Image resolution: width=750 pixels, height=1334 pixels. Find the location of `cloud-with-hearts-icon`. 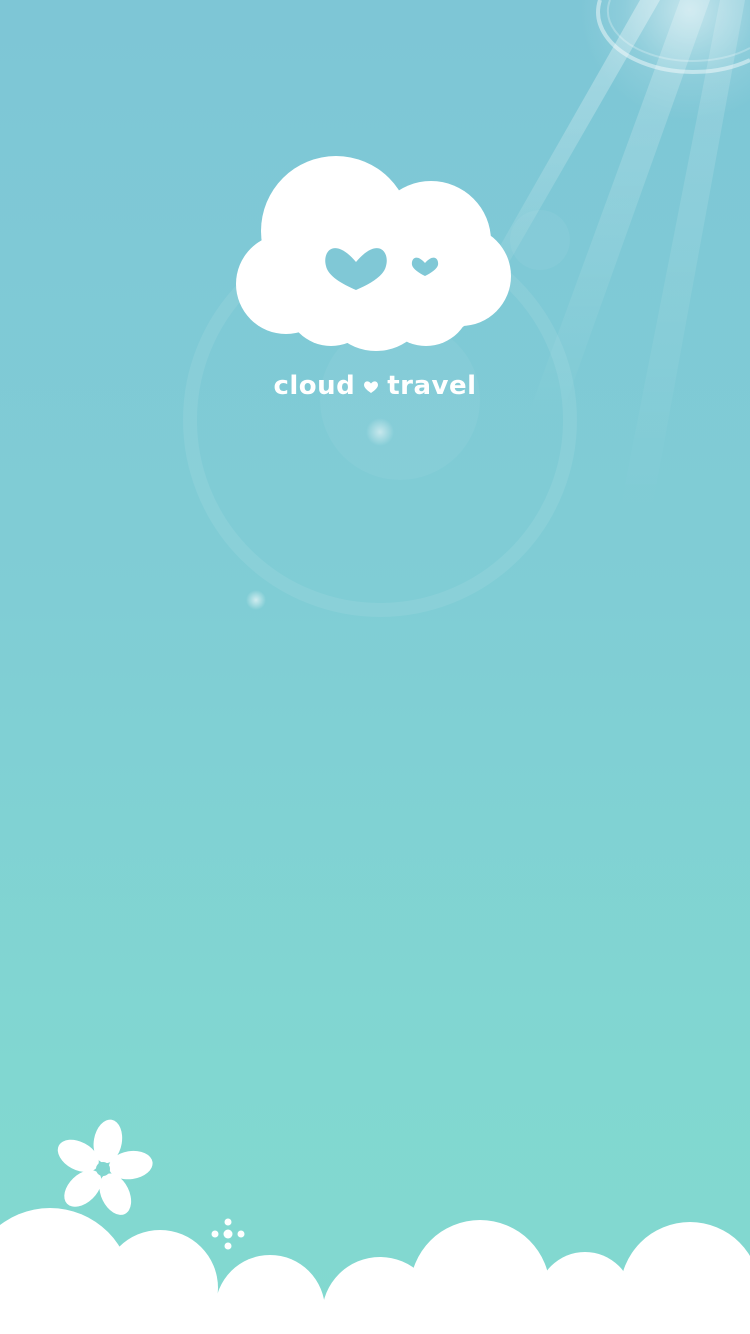

cloud-with-hearts-icon is located at coordinates (373, 253).